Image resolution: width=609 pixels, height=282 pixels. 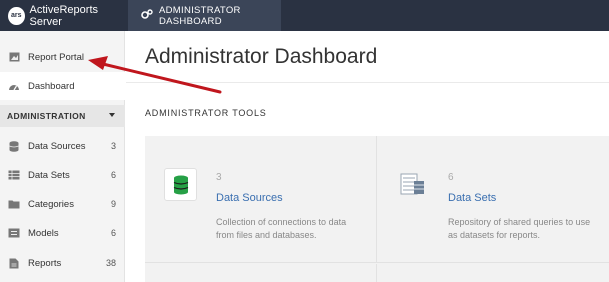 I want to click on section-administration: ADMINISTRATION, so click(x=62, y=116).